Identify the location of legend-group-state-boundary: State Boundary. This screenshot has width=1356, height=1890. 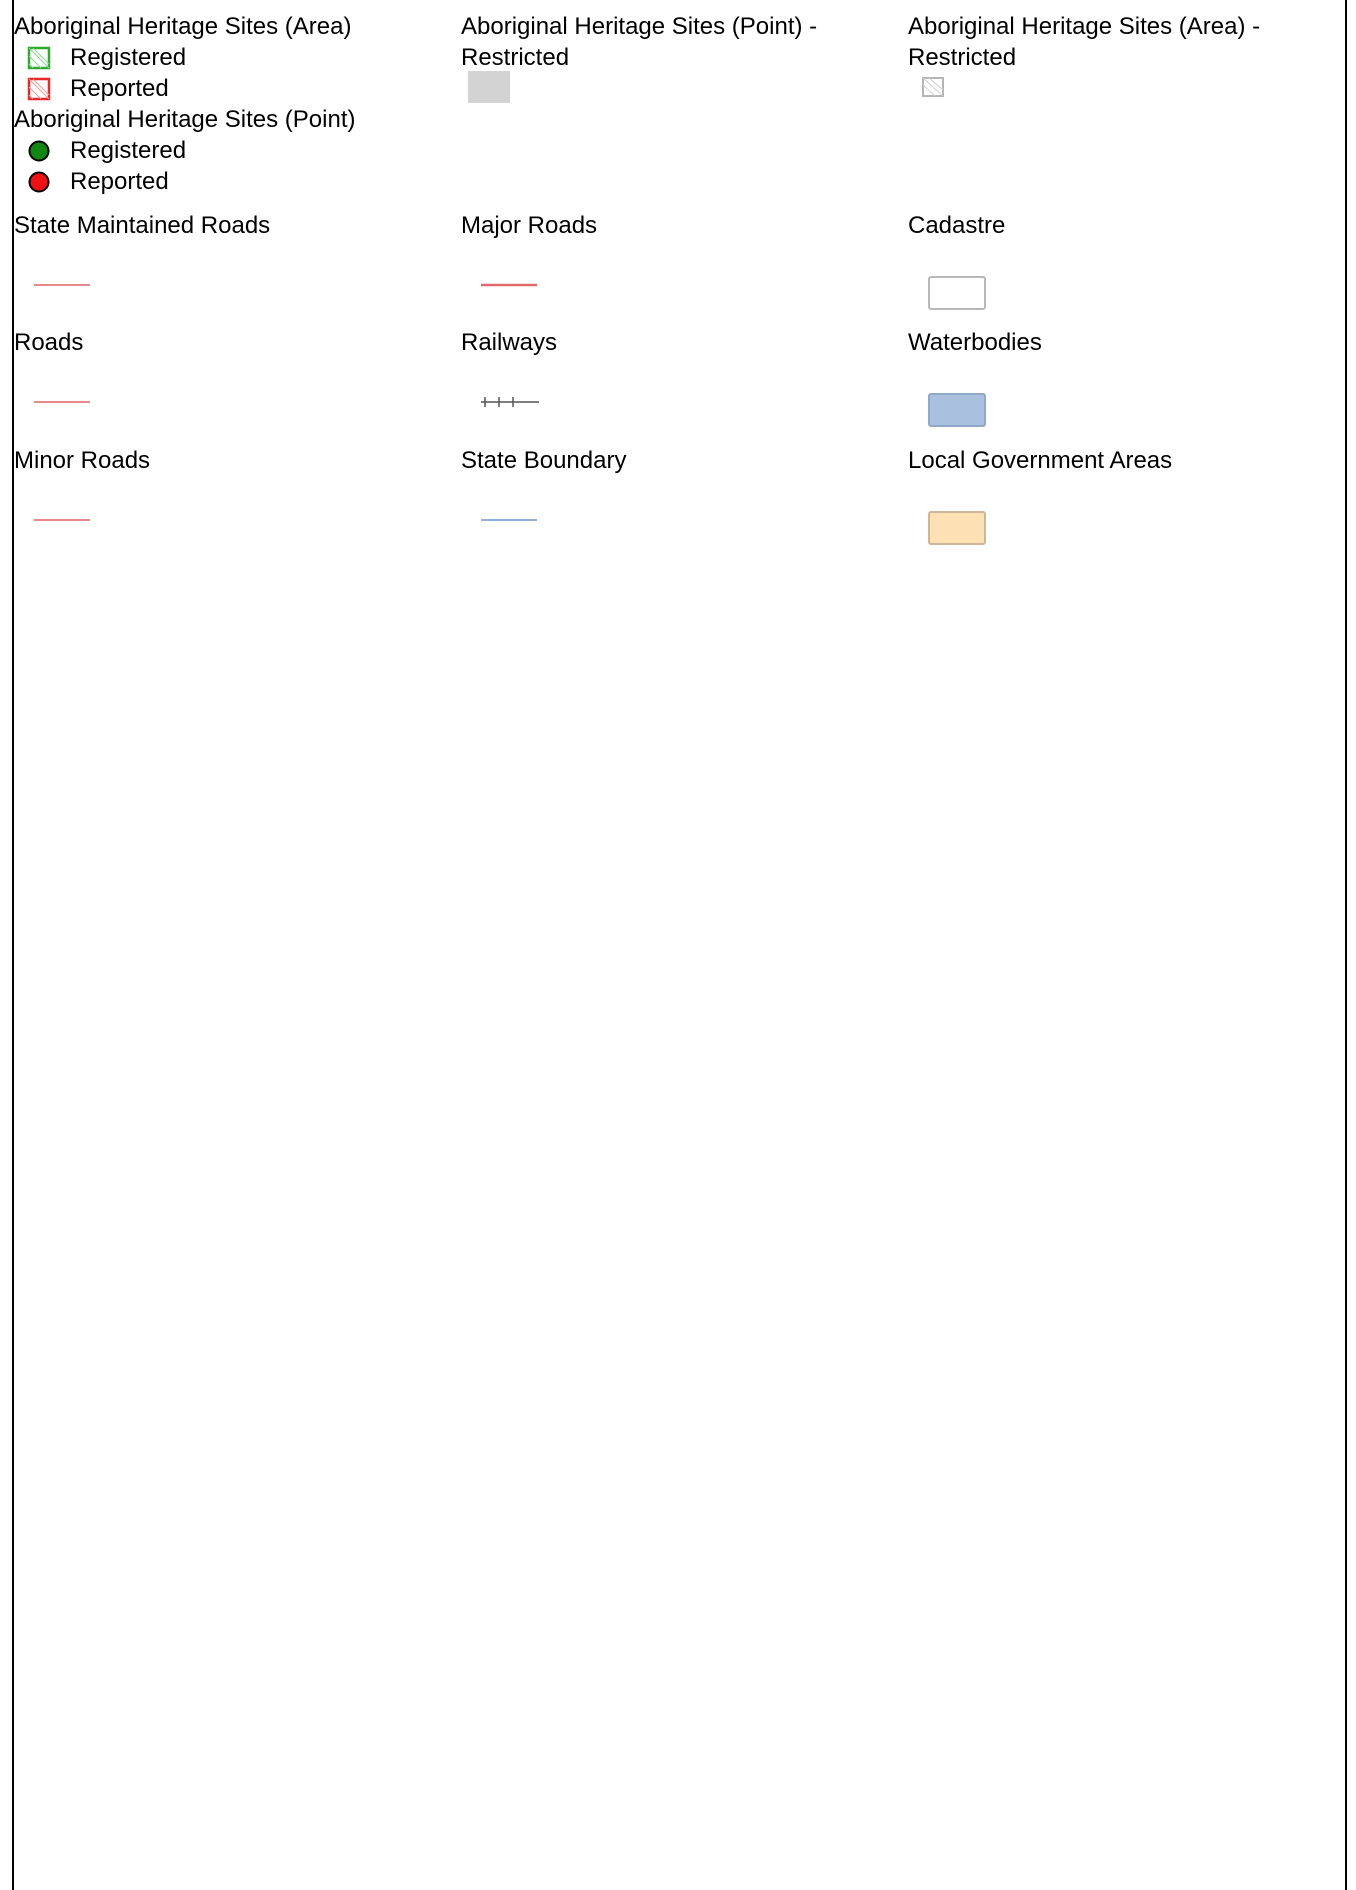
(681, 483).